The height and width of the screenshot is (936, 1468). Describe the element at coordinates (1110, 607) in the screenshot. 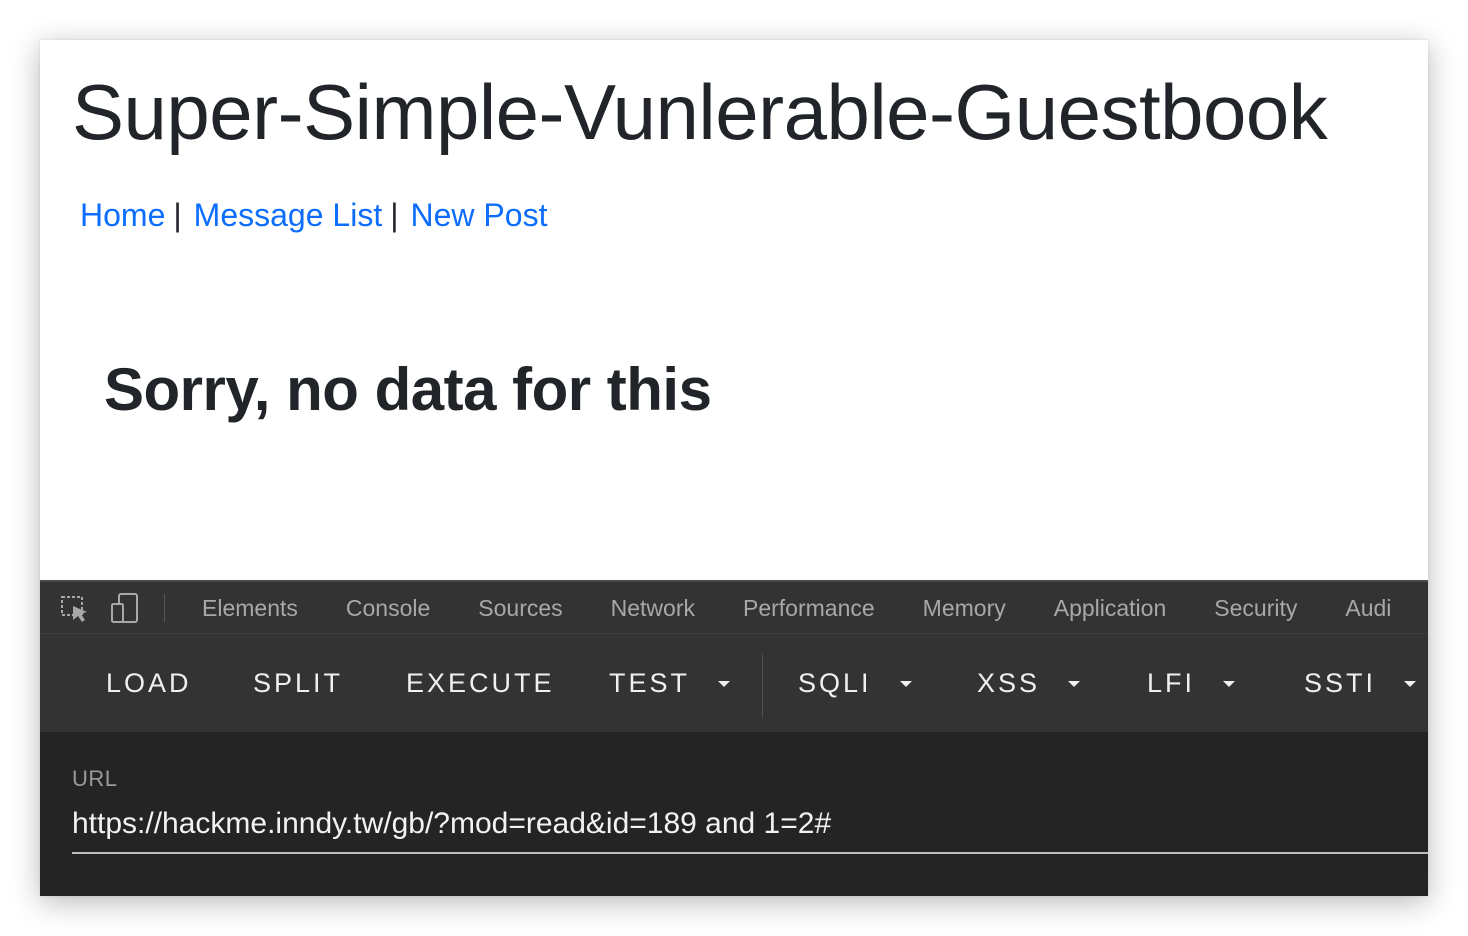

I see `tab-application: Application` at that location.